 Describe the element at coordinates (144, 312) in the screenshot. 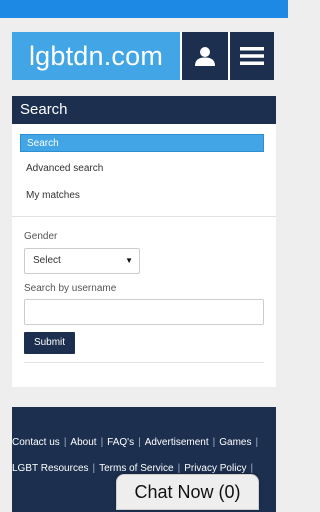

I see `username-input` at that location.